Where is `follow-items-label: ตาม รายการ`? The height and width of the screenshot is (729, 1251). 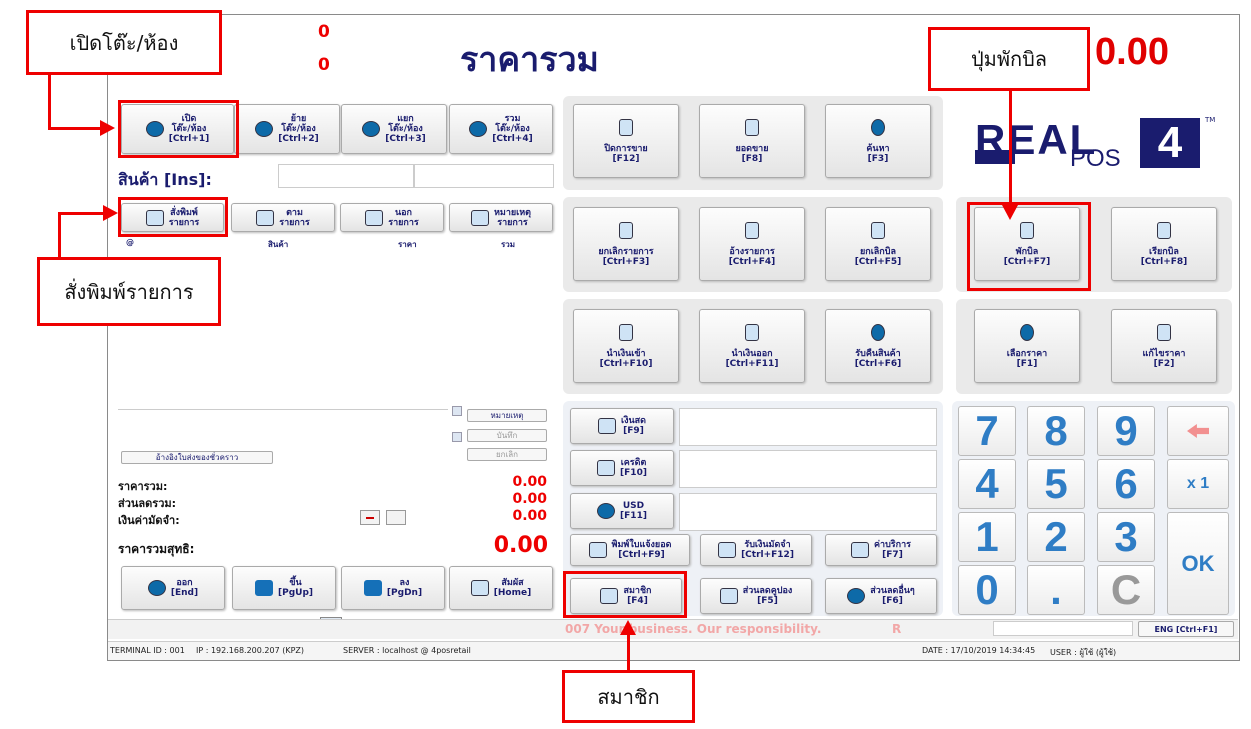 follow-items-label: ตาม รายการ is located at coordinates (294, 217).